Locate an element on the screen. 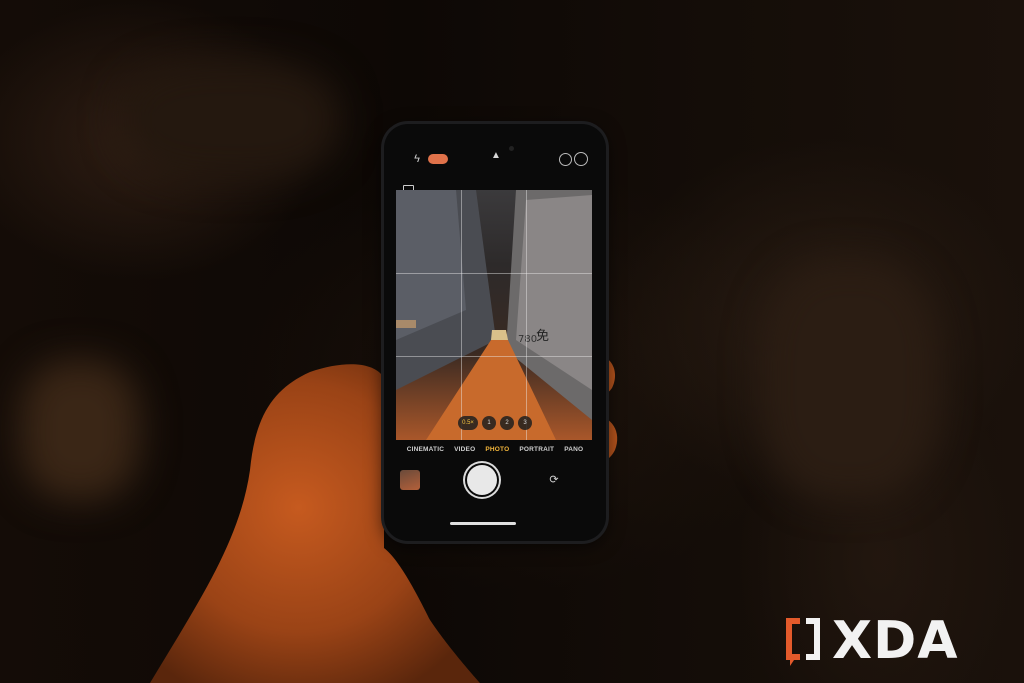 The width and height of the screenshot is (1024, 683). xda-logo-bracket-icon is located at coordinates (803, 642).